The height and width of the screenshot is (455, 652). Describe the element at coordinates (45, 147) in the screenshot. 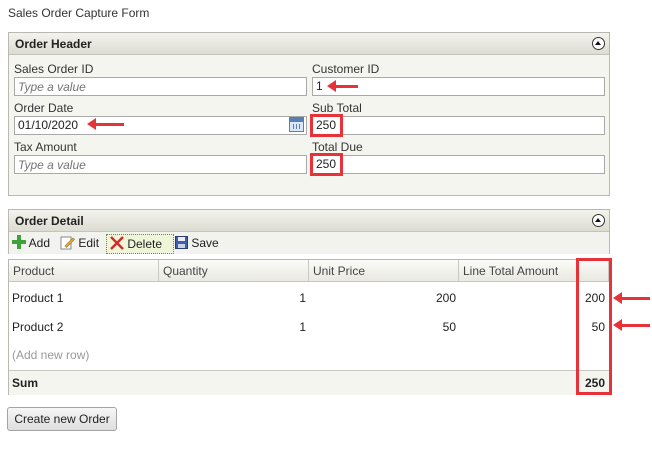

I see `tax-amount-label: Tax Amount` at that location.